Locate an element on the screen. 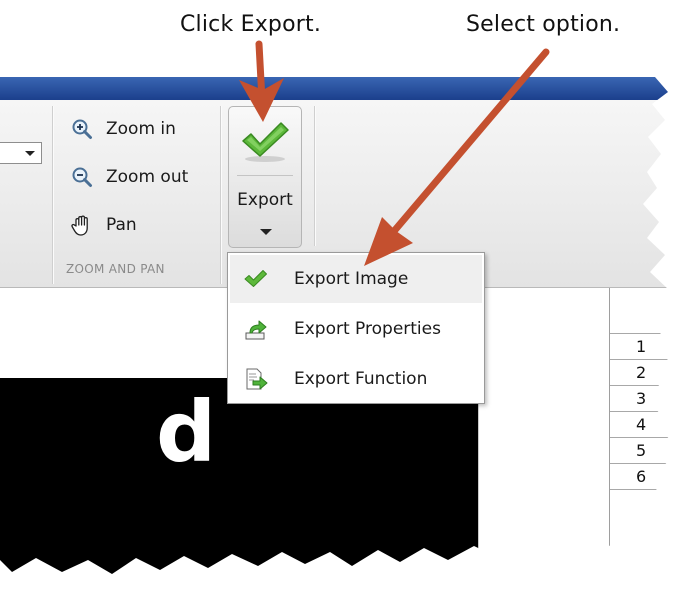 This screenshot has width=682, height=589. export-button-divider is located at coordinates (265, 175).